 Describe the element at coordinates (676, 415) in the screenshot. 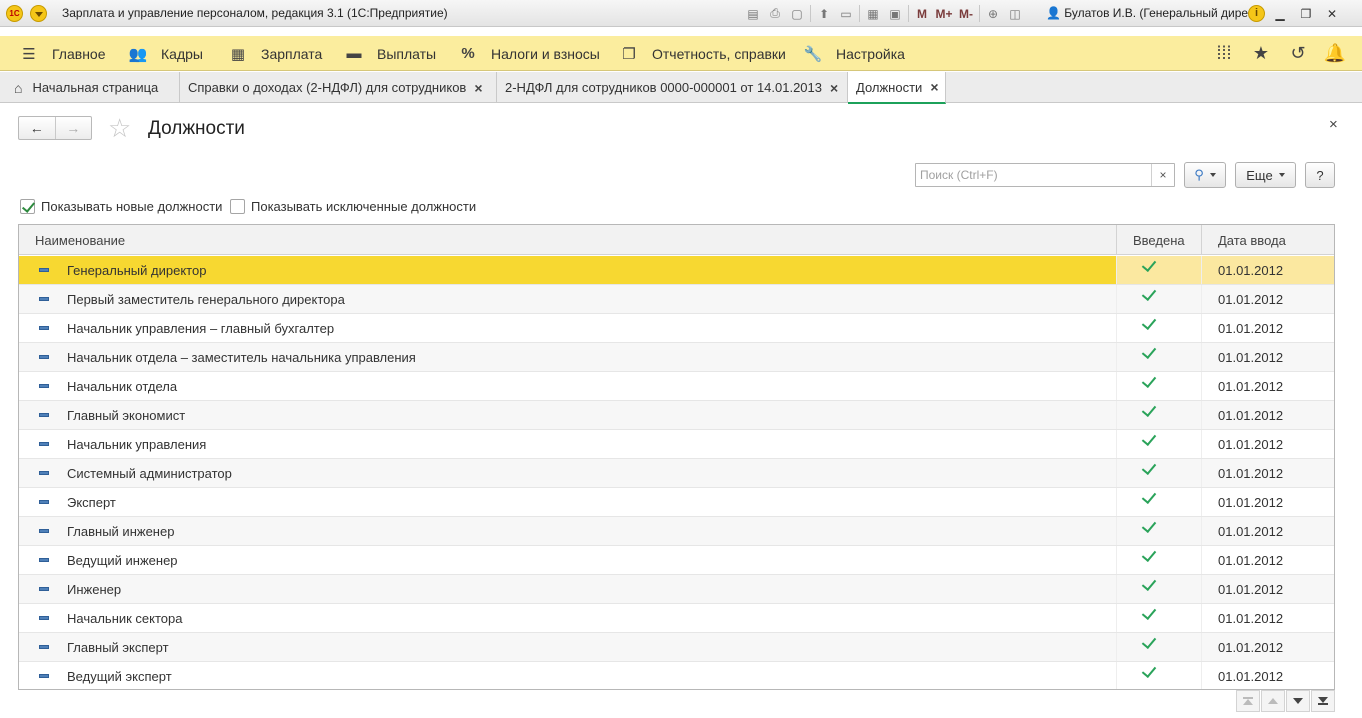

I see `table-row: Главный экономист 01.01.2012` at that location.